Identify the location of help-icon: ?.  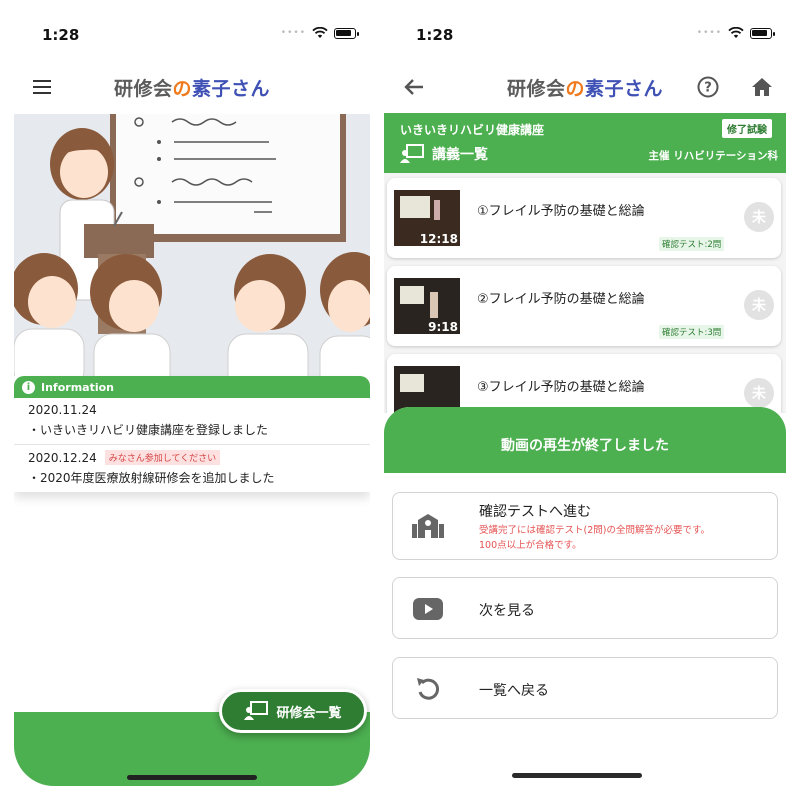
(708, 87).